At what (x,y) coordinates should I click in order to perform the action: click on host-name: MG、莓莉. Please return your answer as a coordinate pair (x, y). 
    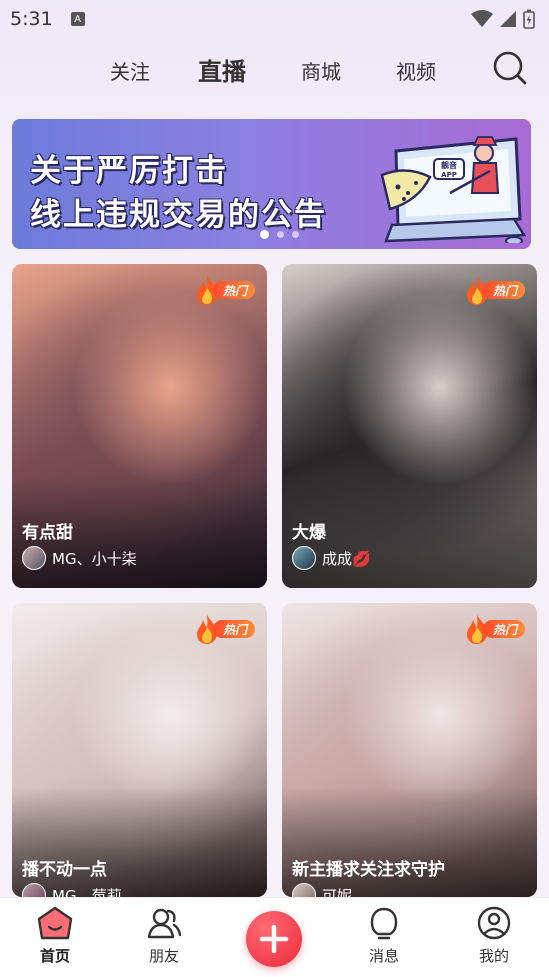
    Looking at the image, I should click on (87, 892).